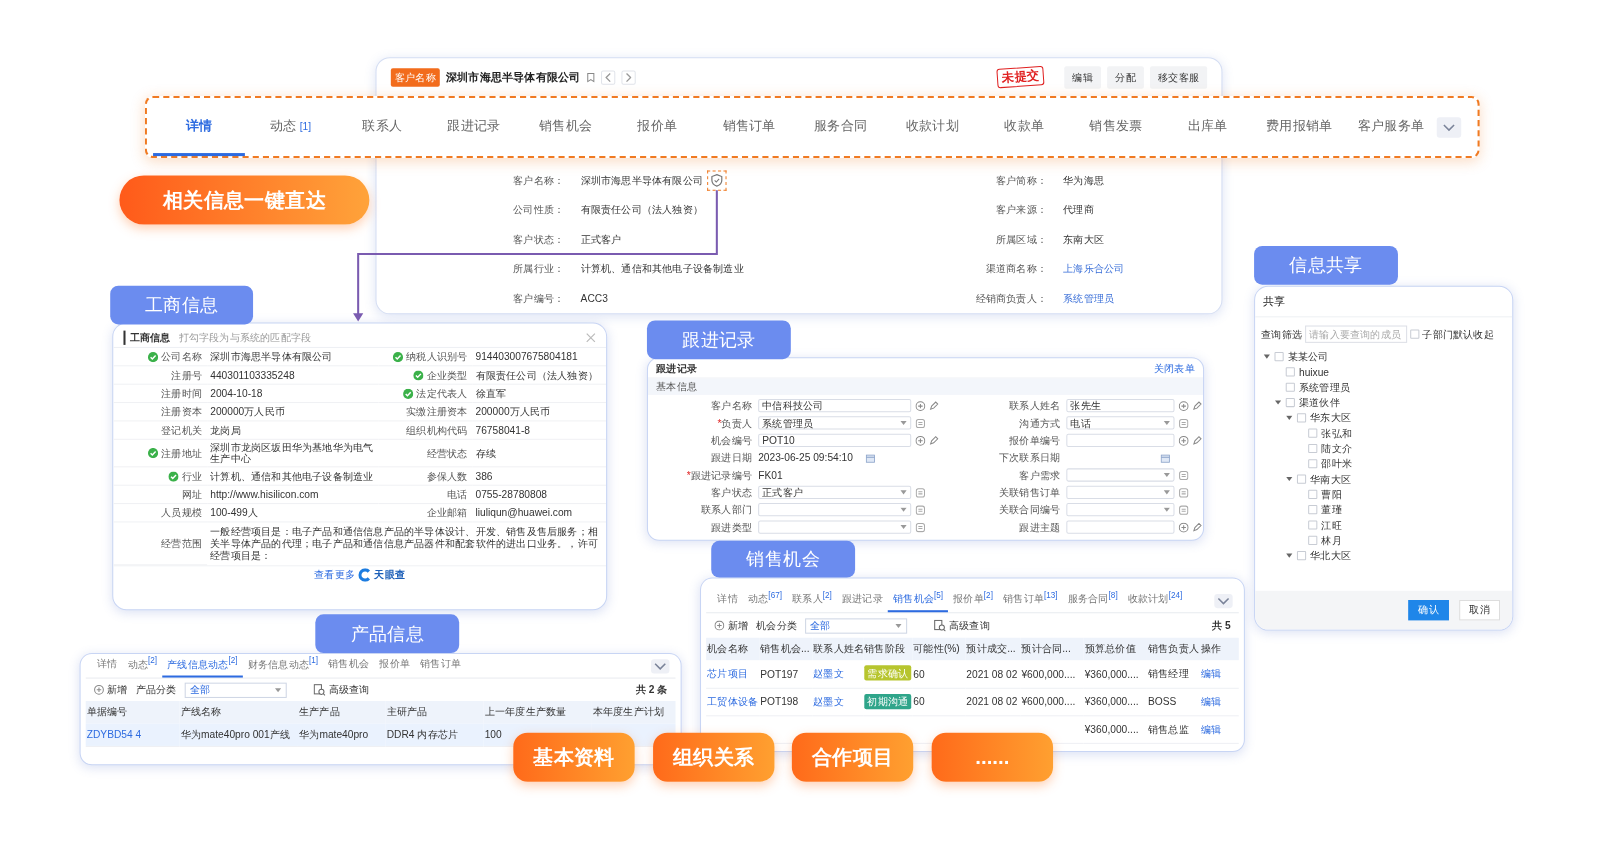 The height and width of the screenshot is (850, 1600). Describe the element at coordinates (727, 673) in the screenshot. I see `table-link: 芯片项目` at that location.